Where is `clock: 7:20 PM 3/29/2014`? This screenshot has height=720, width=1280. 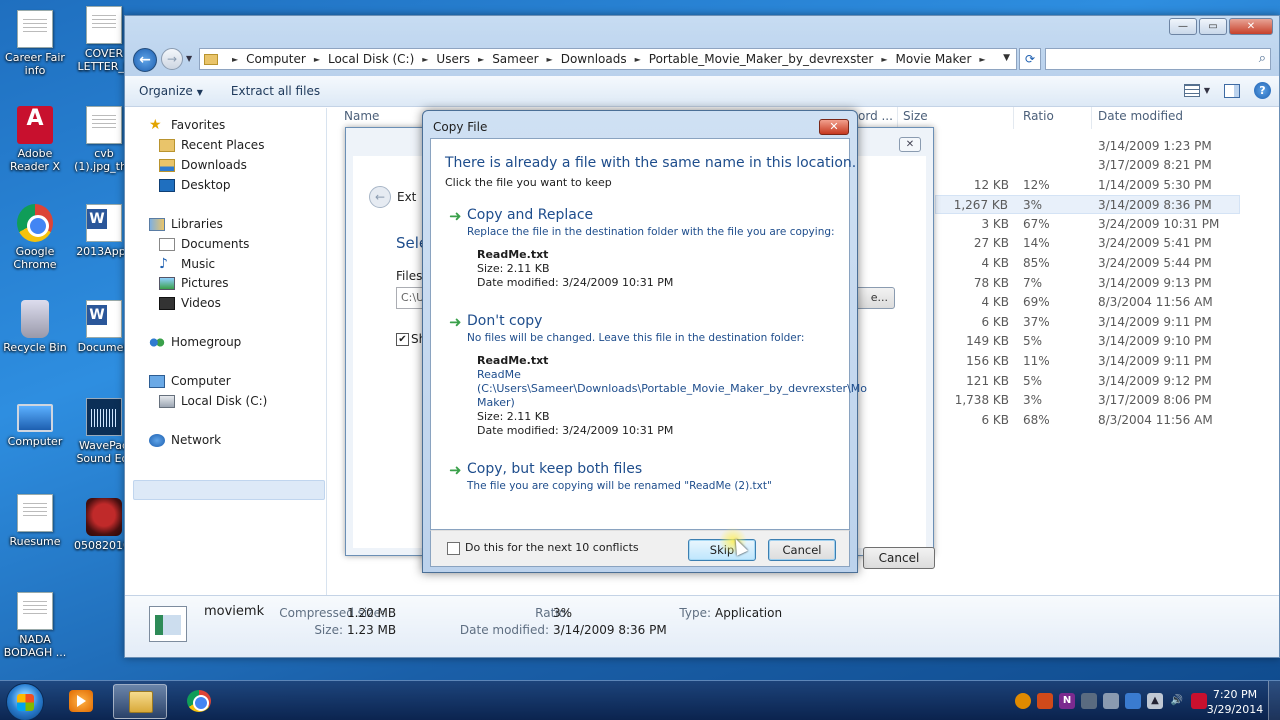
clock: 7:20 PM 3/29/2014 is located at coordinates (1235, 702).